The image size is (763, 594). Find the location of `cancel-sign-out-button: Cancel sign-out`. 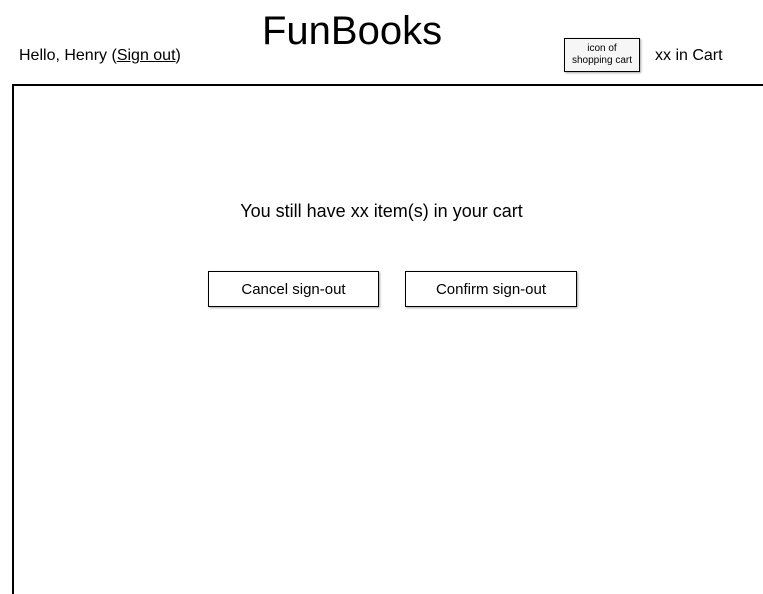

cancel-sign-out-button: Cancel sign-out is located at coordinates (293, 289).